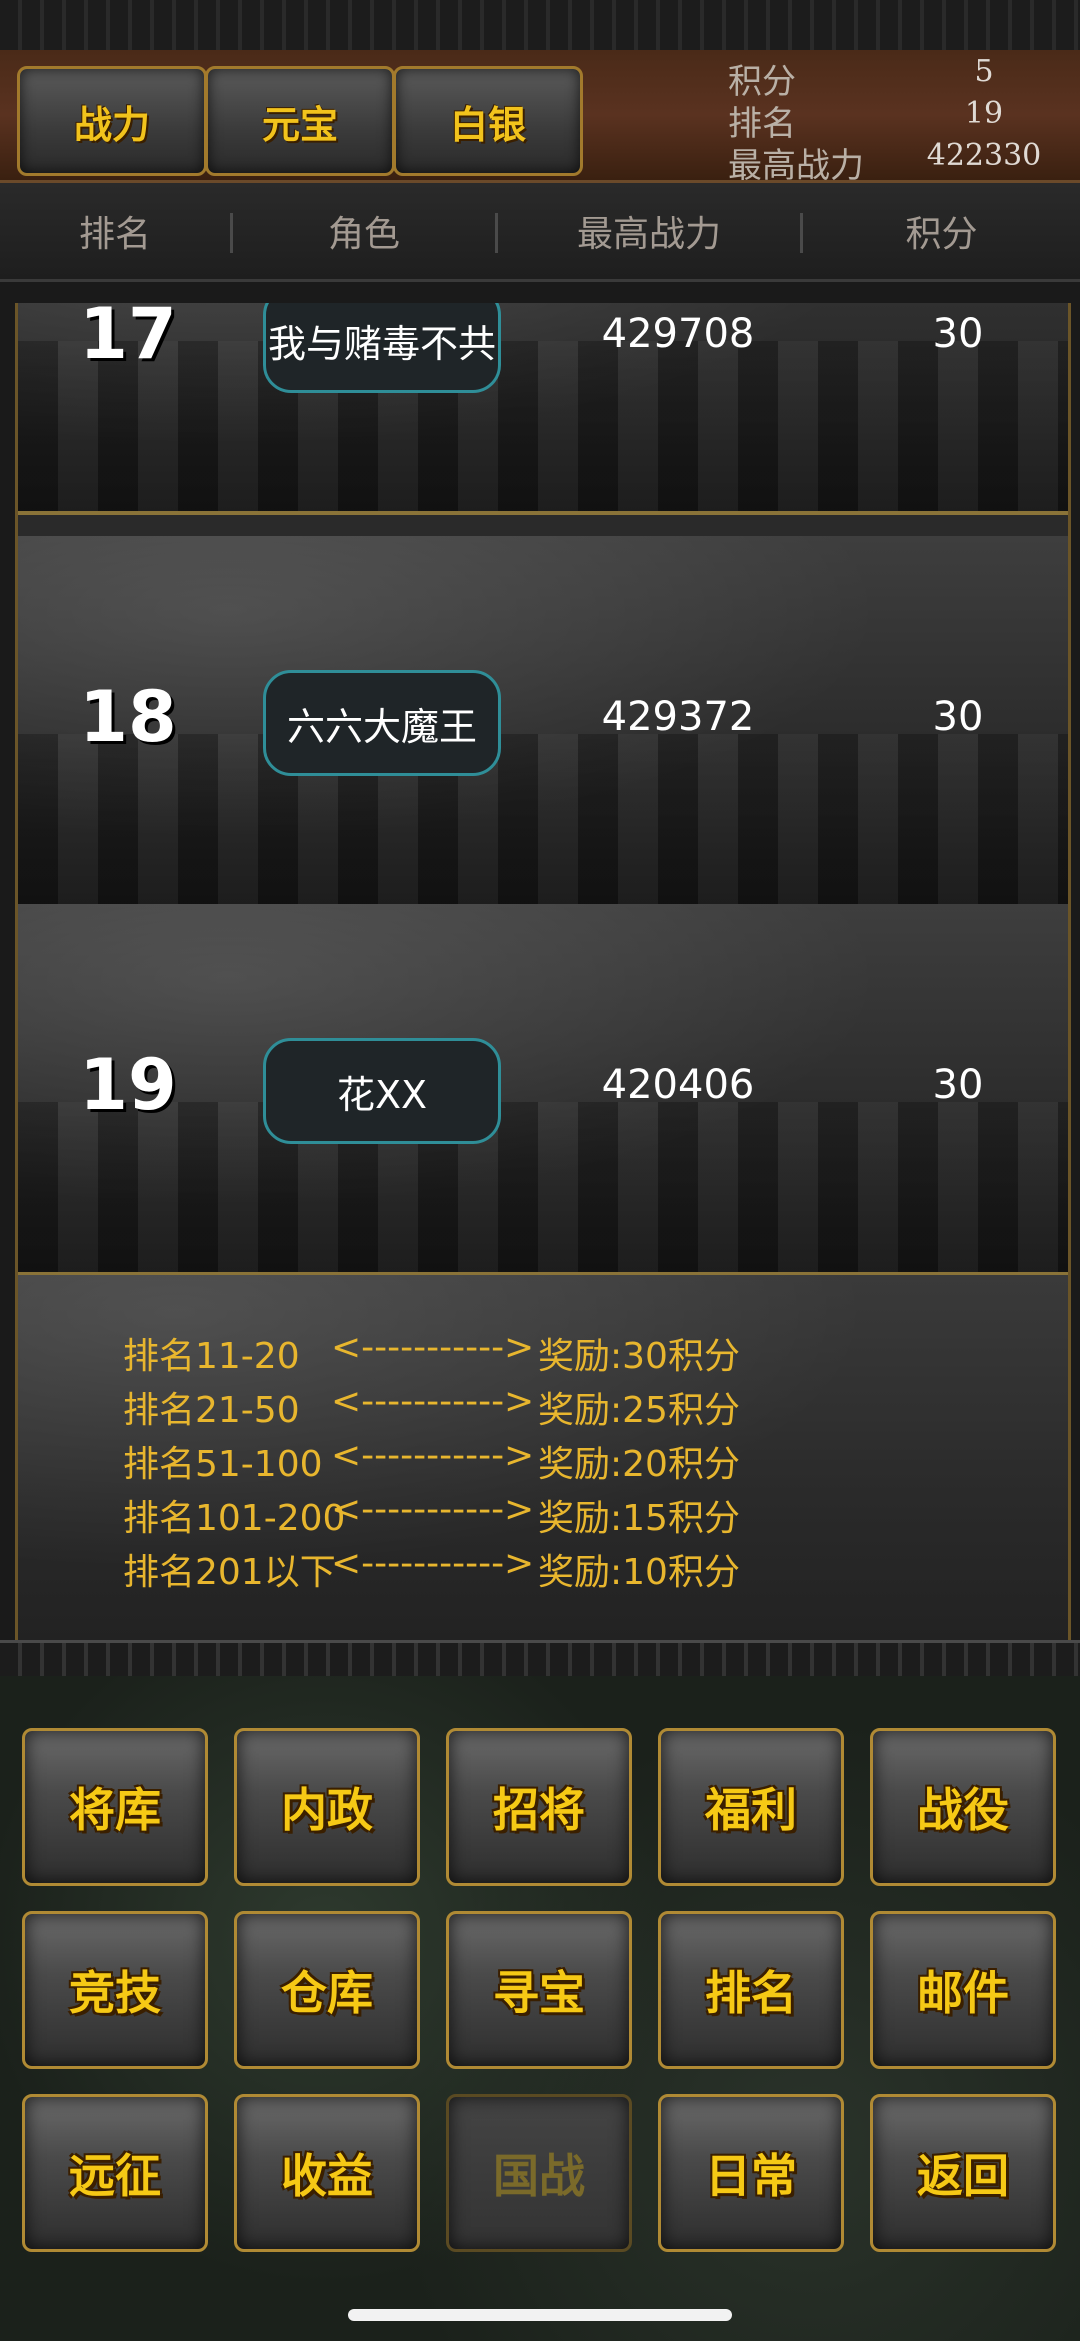 The width and height of the screenshot is (1080, 2341). Describe the element at coordinates (751, 1990) in the screenshot. I see `menu-ranking-button: 排名` at that location.